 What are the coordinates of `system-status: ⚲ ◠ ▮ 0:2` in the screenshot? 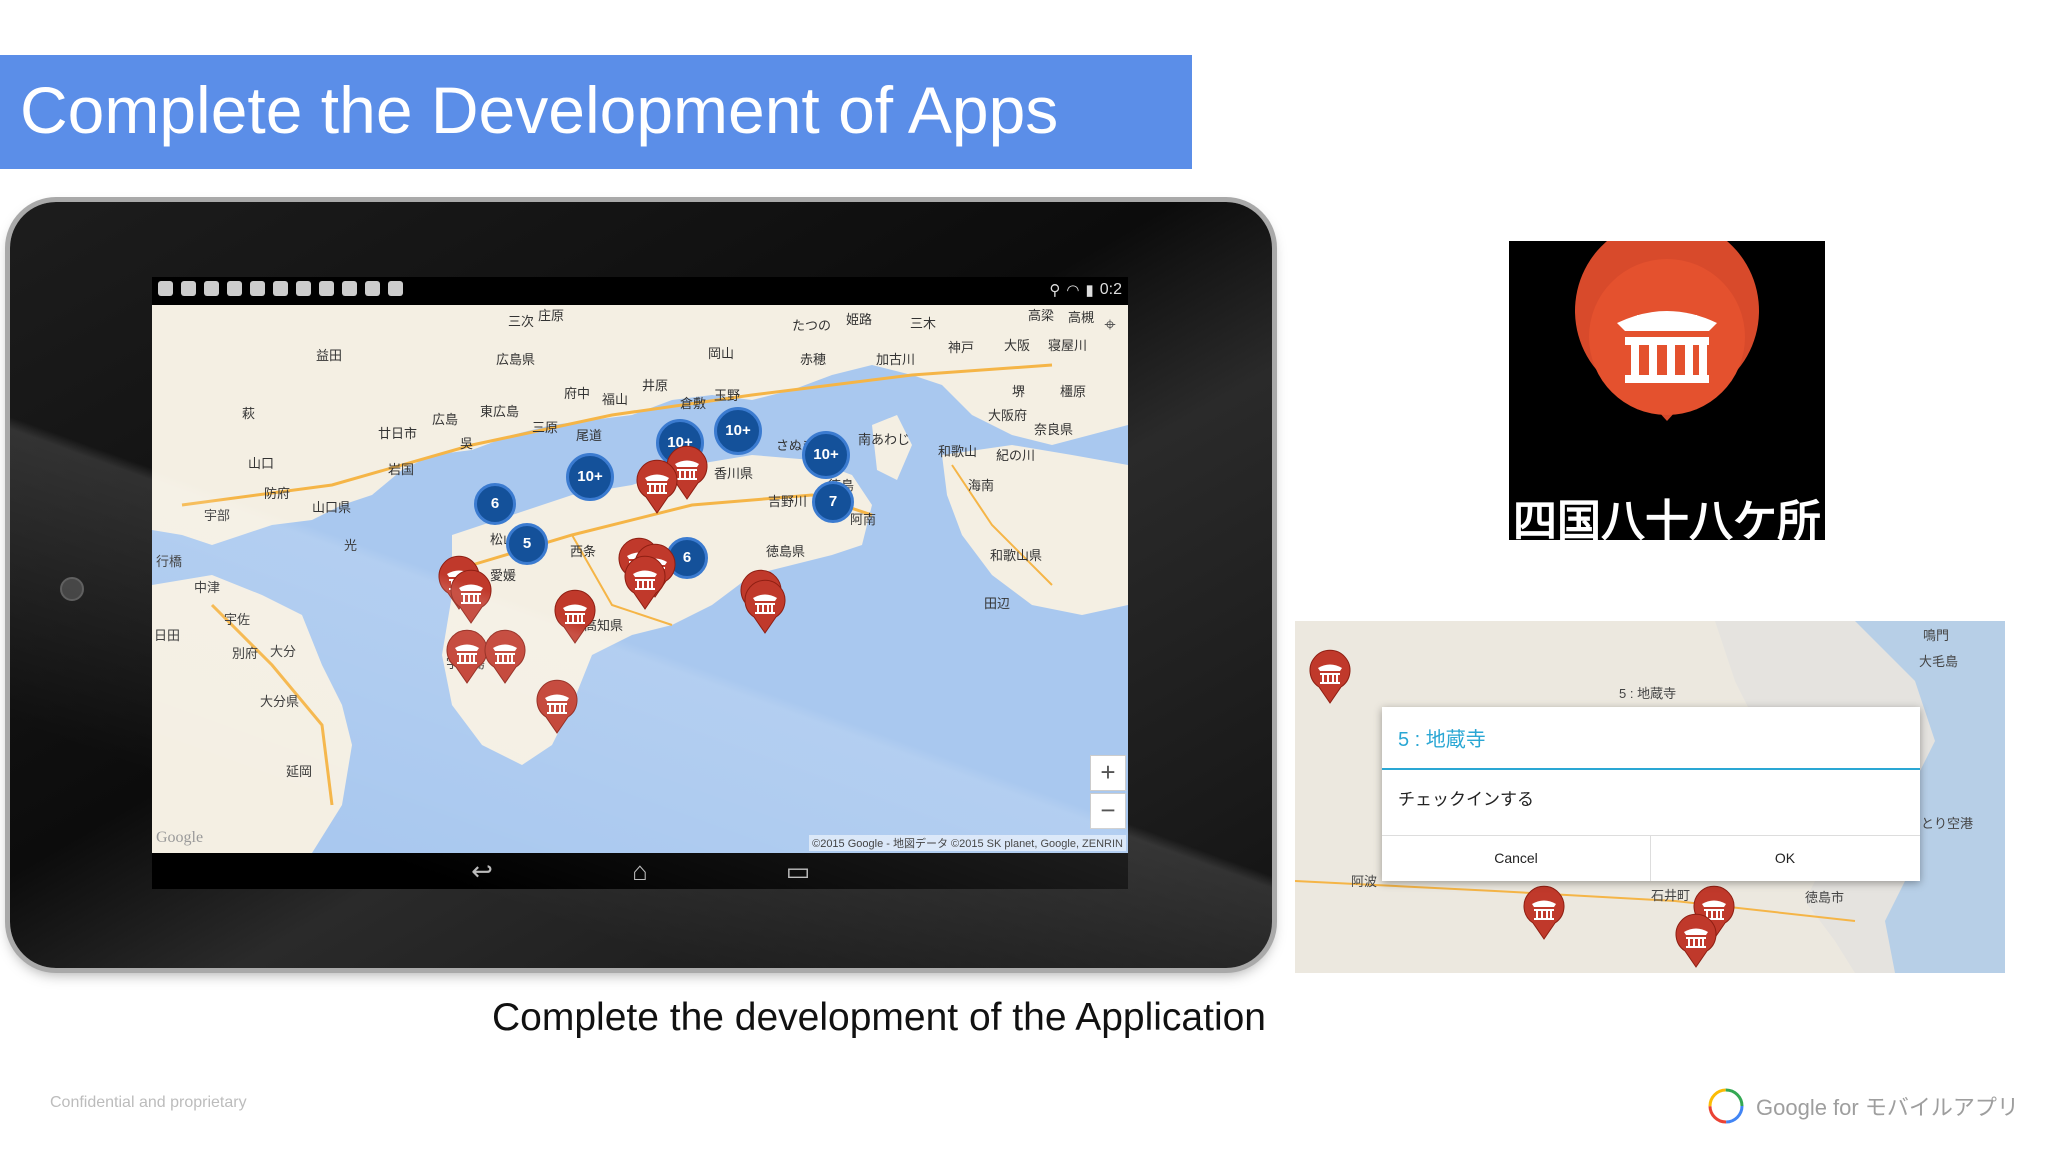 It's located at (1085, 290).